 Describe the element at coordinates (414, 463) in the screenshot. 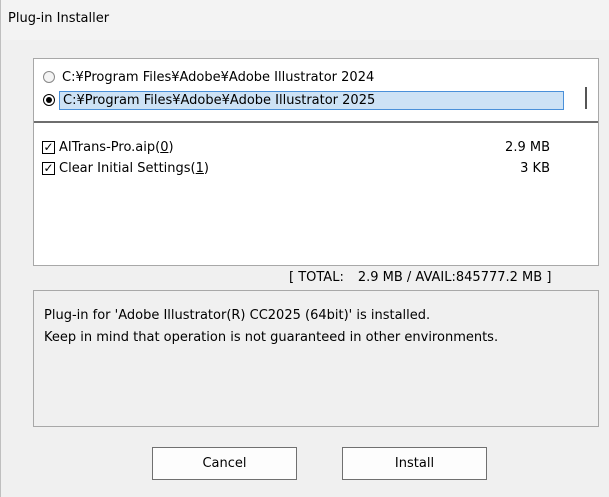

I see `install-button: Install` at that location.